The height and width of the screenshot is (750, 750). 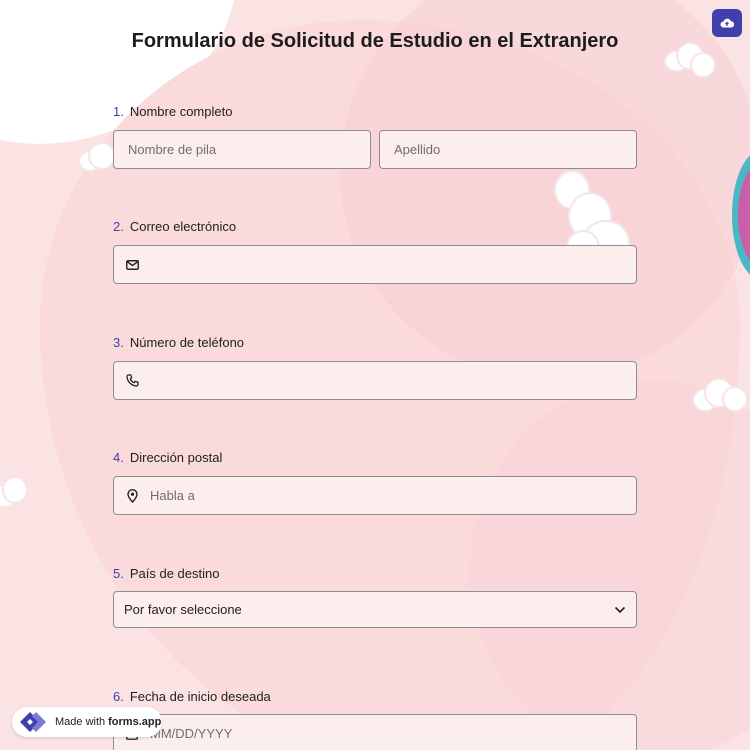 What do you see at coordinates (242, 149) in the screenshot?
I see `first-name-input: Nombre de pila` at bounding box center [242, 149].